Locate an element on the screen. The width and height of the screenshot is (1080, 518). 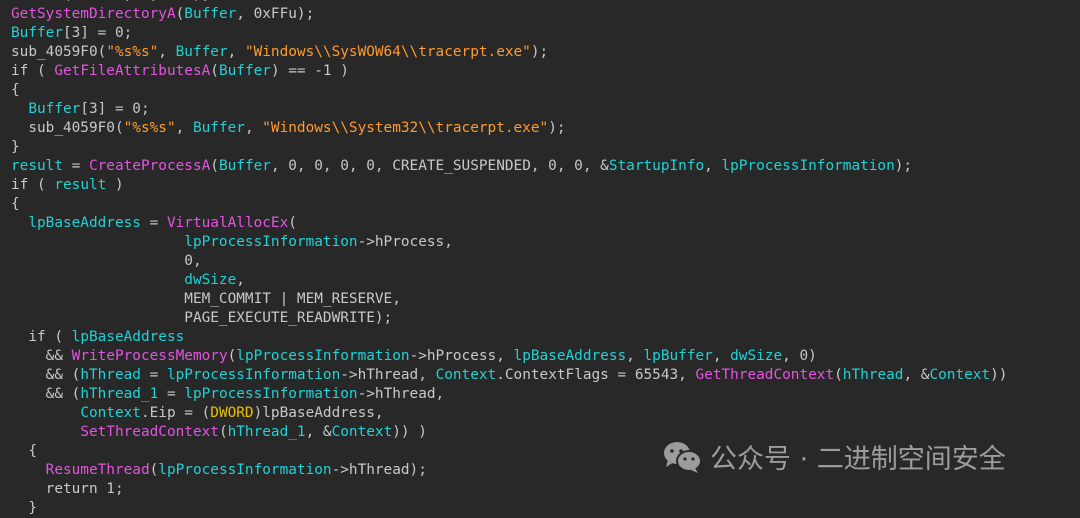
code-text: , 0xFFu); is located at coordinates (275, 14).